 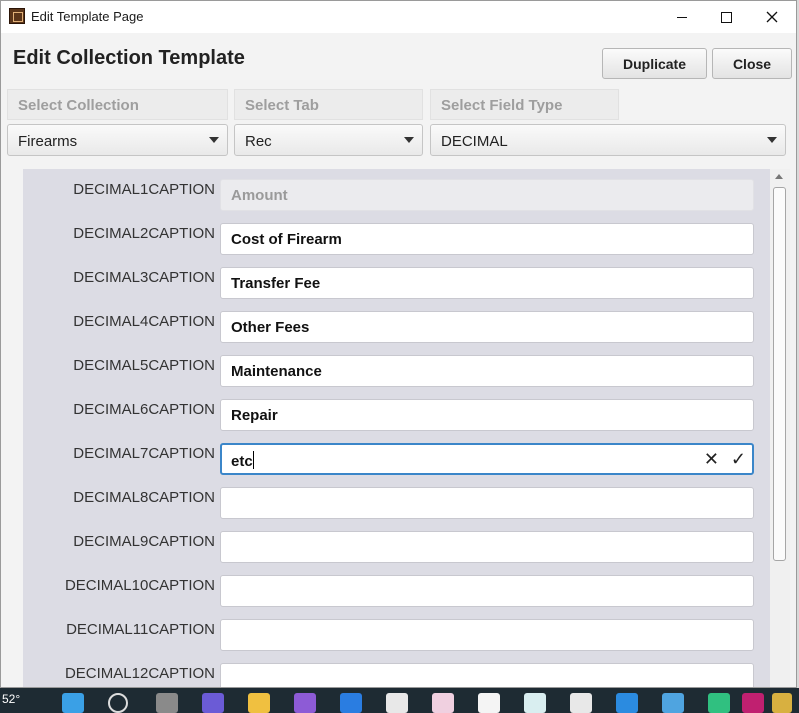 I want to click on field-type-dropdown: DECIMAL, so click(x=608, y=140).